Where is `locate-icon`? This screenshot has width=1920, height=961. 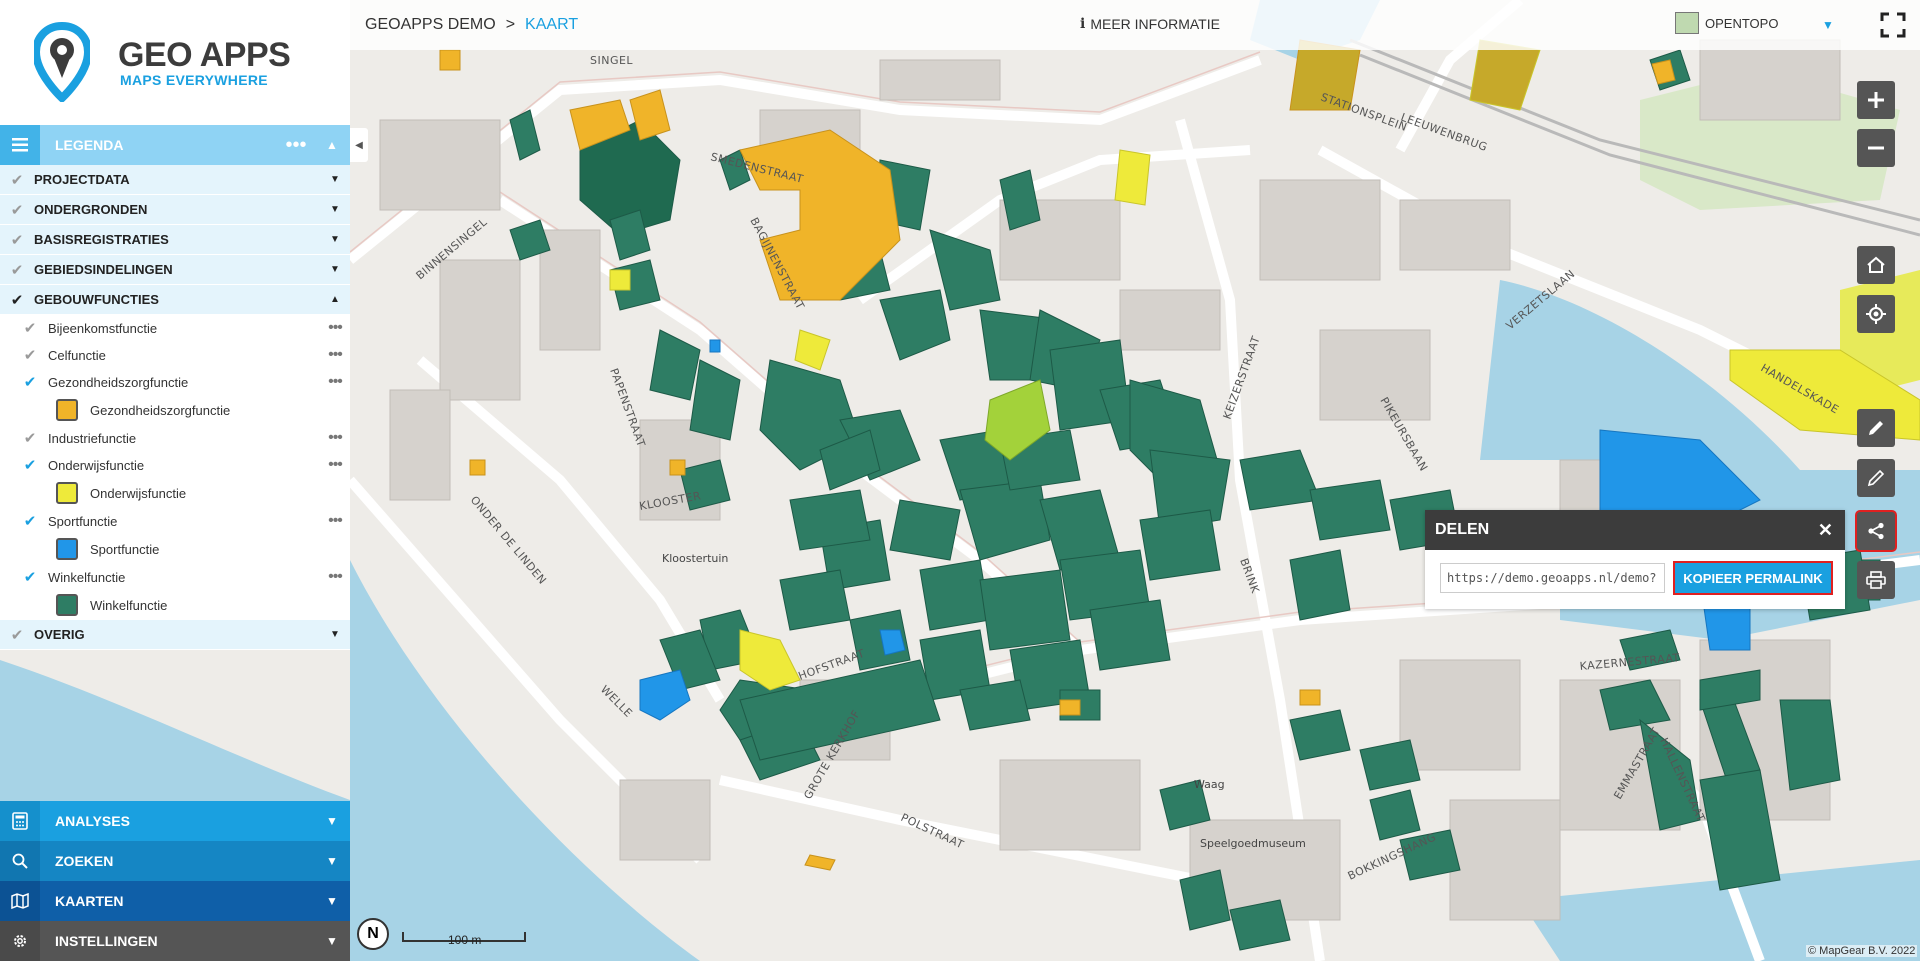
locate-icon is located at coordinates (1876, 314).